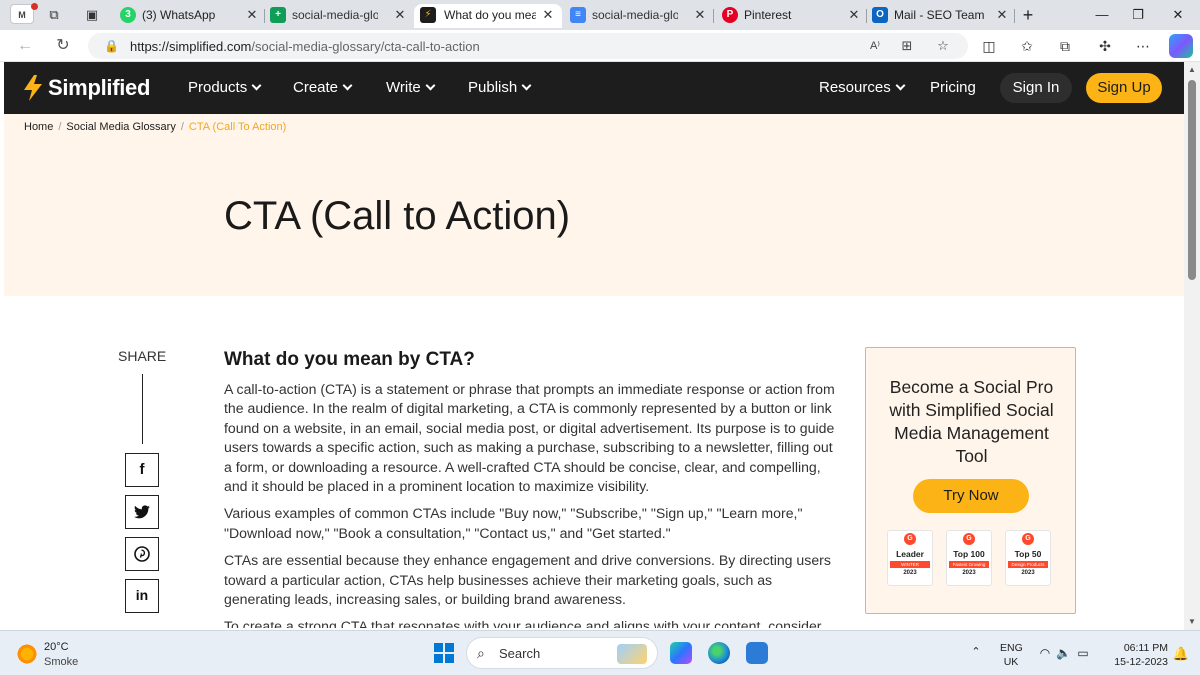  I want to click on start-button, so click(444, 653).